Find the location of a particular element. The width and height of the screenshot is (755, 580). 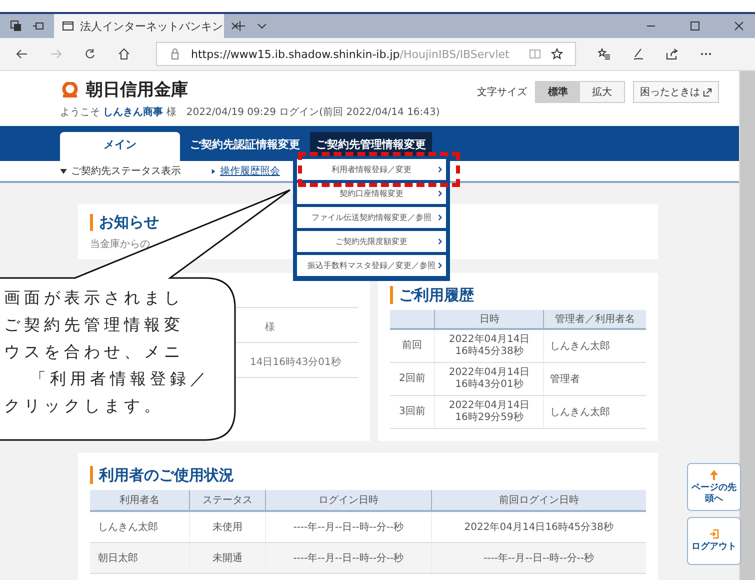

table-cell: 朝日太郎 is located at coordinates (140, 558).